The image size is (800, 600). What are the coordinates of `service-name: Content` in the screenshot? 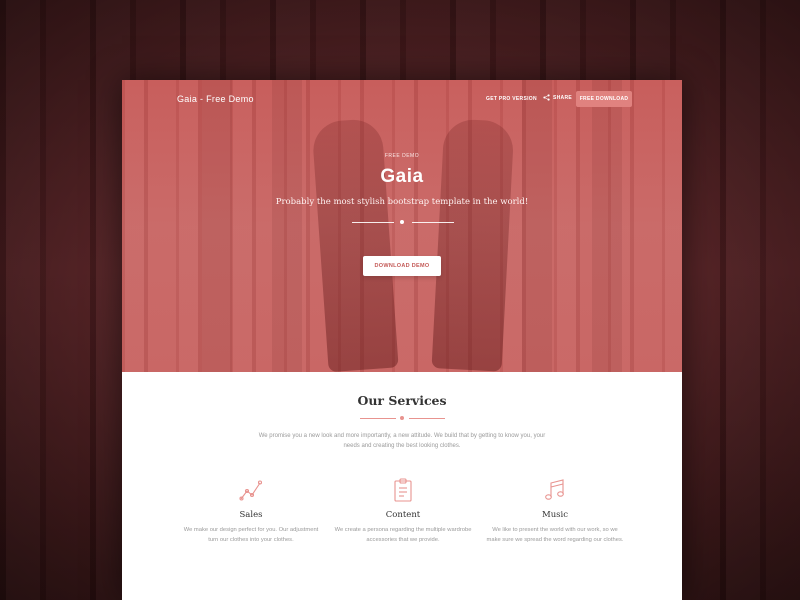 It's located at (403, 515).